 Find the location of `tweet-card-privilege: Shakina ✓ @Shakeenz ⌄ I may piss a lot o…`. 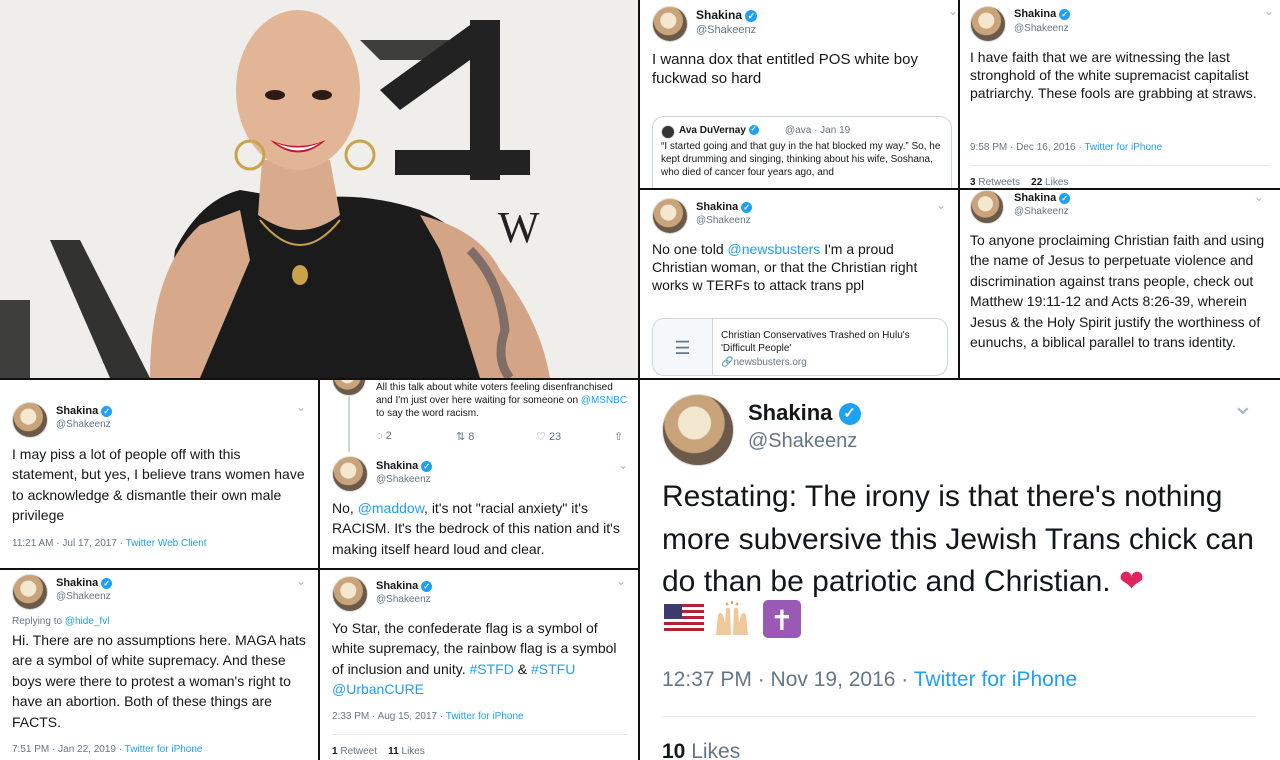

tweet-card-privilege: Shakina ✓ @Shakeenz ⌄ I may piss a lot o… is located at coordinates (159, 474).